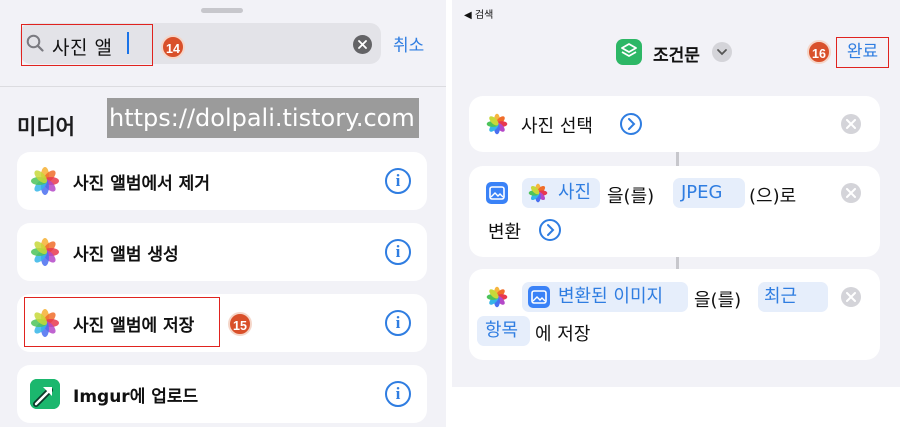 The image size is (900, 427). Describe the element at coordinates (222, 10) in the screenshot. I see `sheet-grabber` at that location.